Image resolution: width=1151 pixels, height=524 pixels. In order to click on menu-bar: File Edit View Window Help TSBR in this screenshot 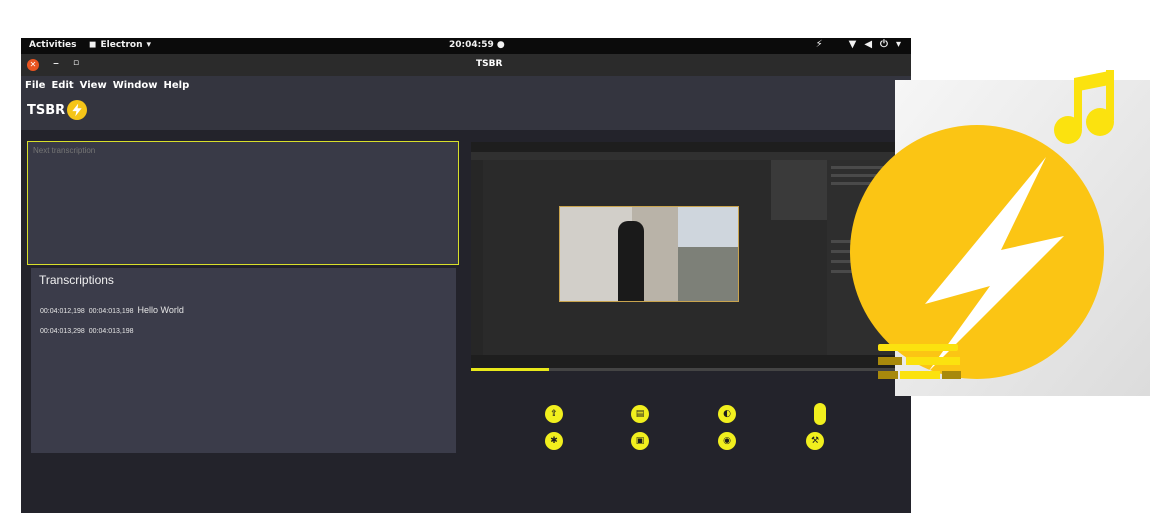, I will do `click(466, 103)`.